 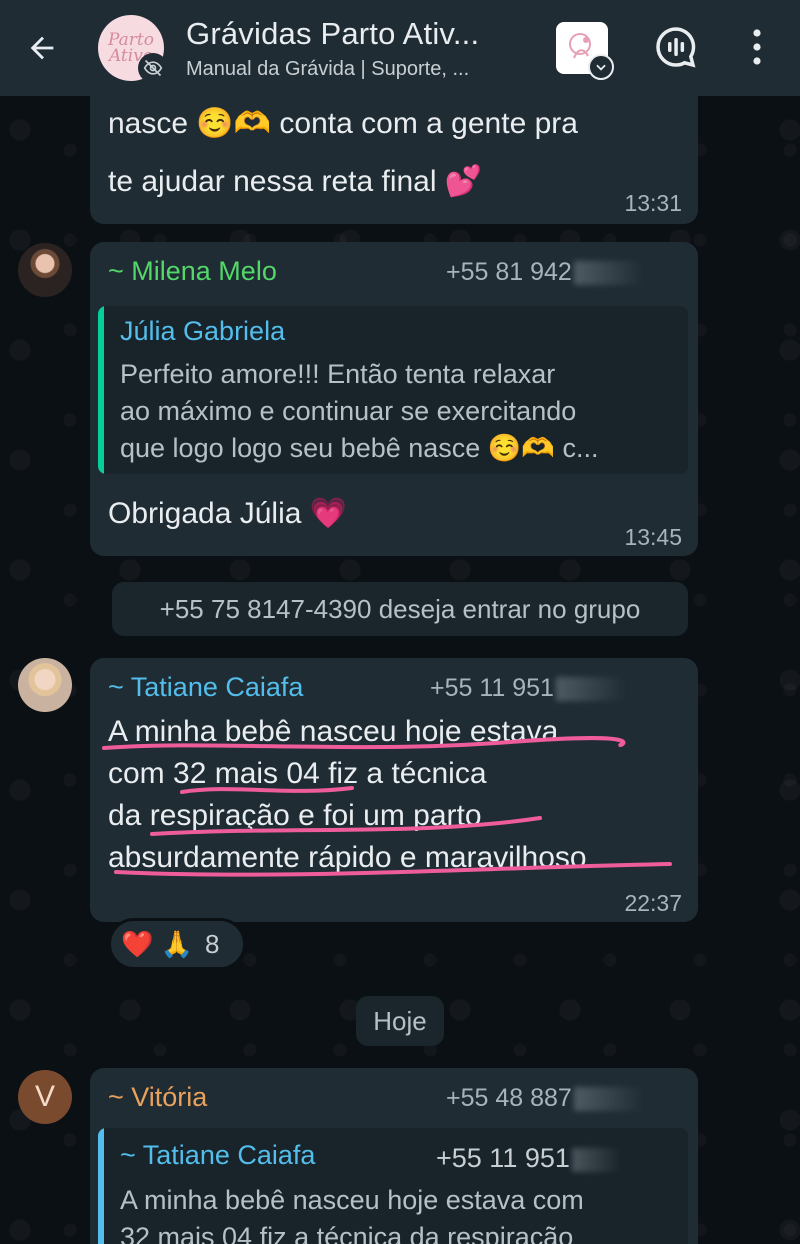 What do you see at coordinates (157, 943) in the screenshot?
I see `reaction-emojis: ❤️ 🙏` at bounding box center [157, 943].